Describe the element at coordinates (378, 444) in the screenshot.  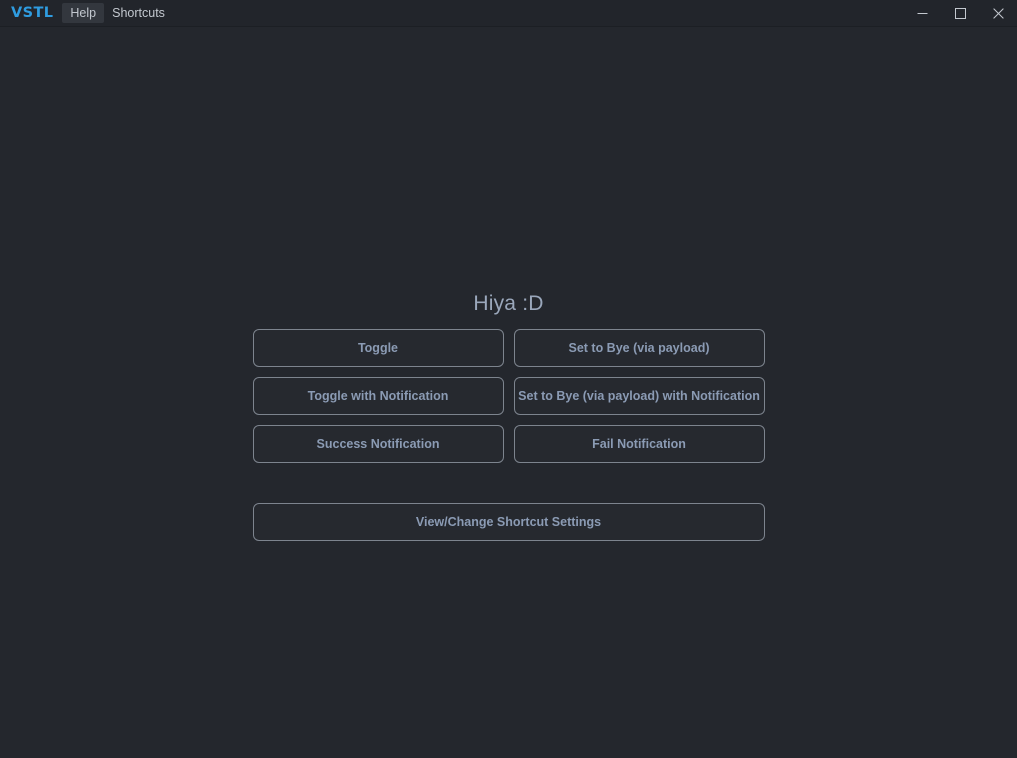
I see `success-notification-button: Success Notification` at that location.